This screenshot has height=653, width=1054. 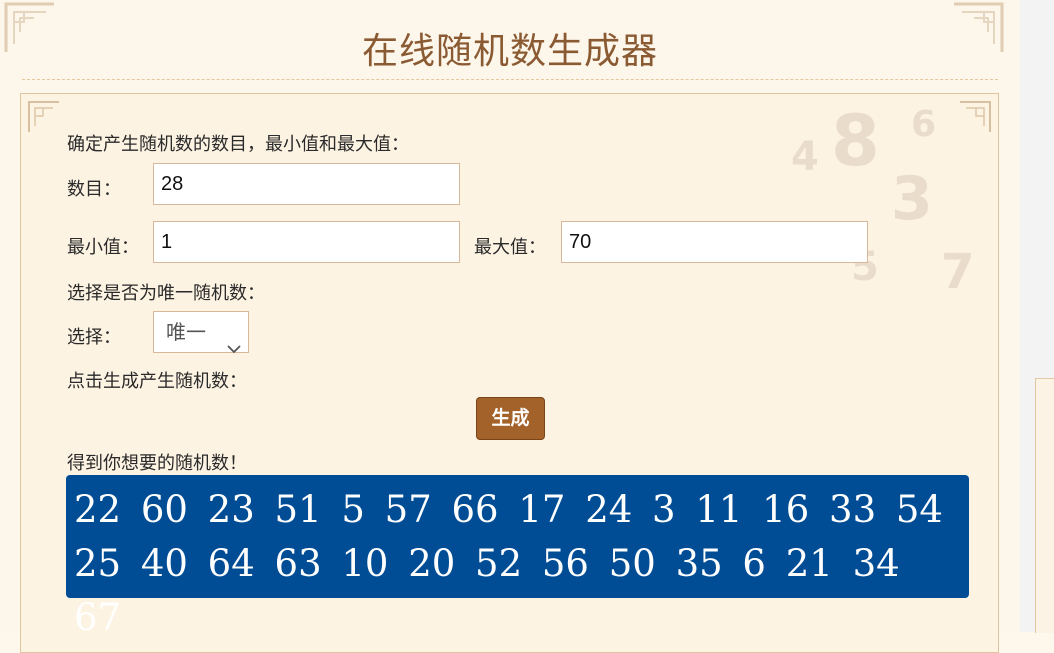 What do you see at coordinates (186, 332) in the screenshot?
I see `unique-select-value: 唯一` at bounding box center [186, 332].